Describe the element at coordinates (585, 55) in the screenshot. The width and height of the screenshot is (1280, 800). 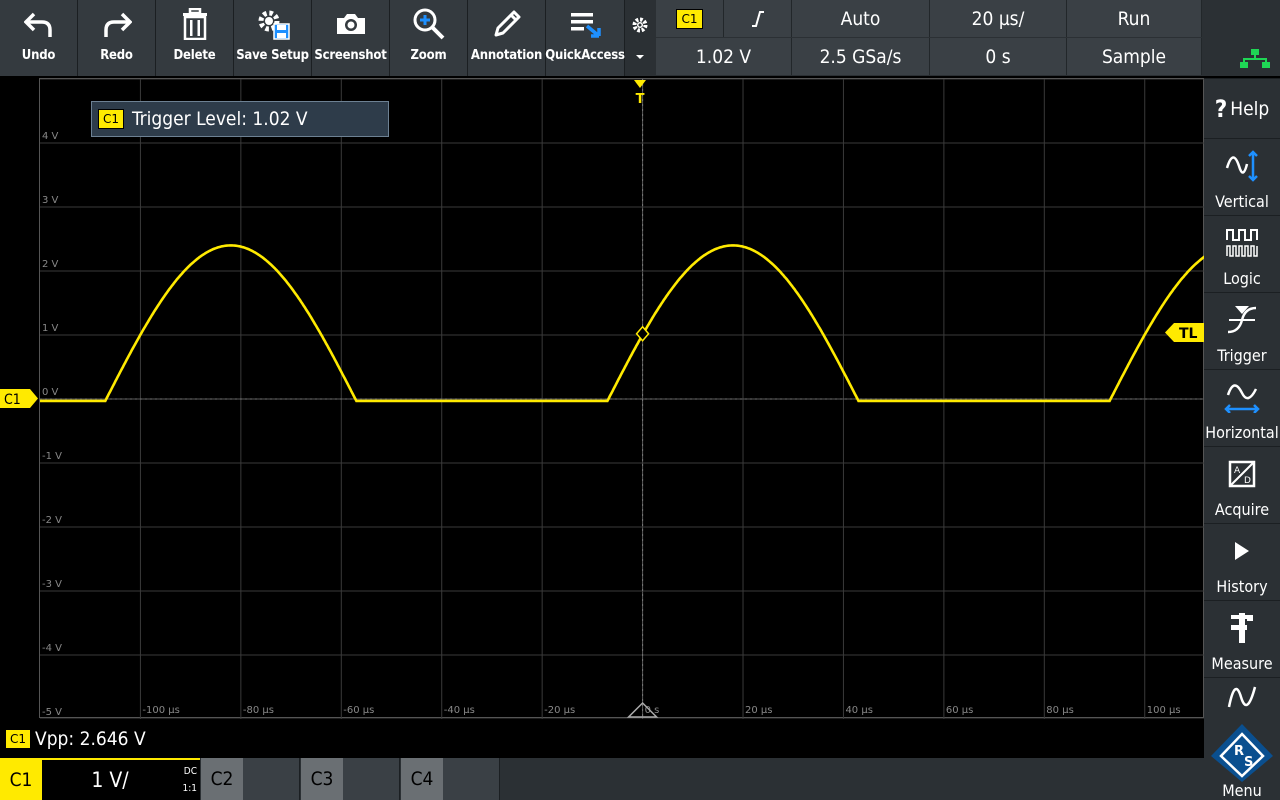
I see `quickaccess-label: QuickAccess` at that location.